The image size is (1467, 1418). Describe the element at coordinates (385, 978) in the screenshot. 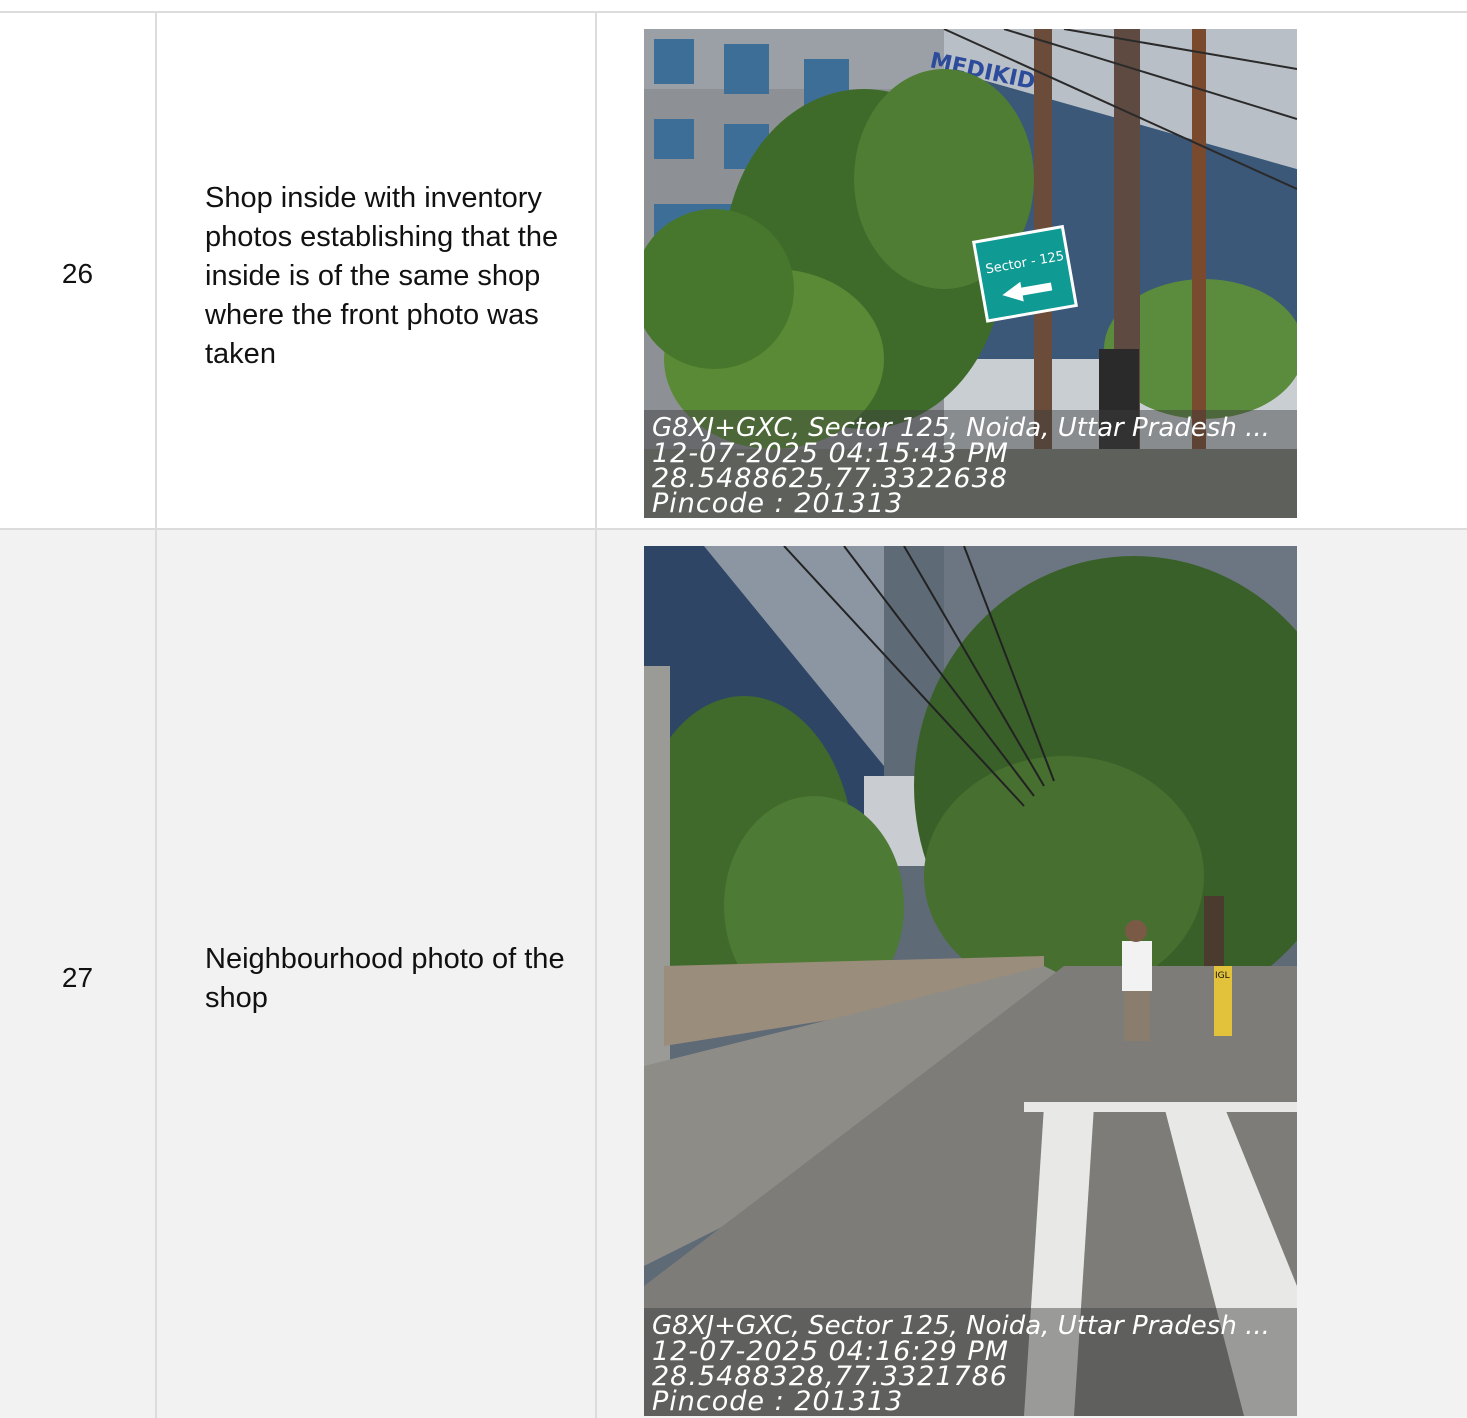

I see `row-description: Neighbourhood photo of the shop` at that location.